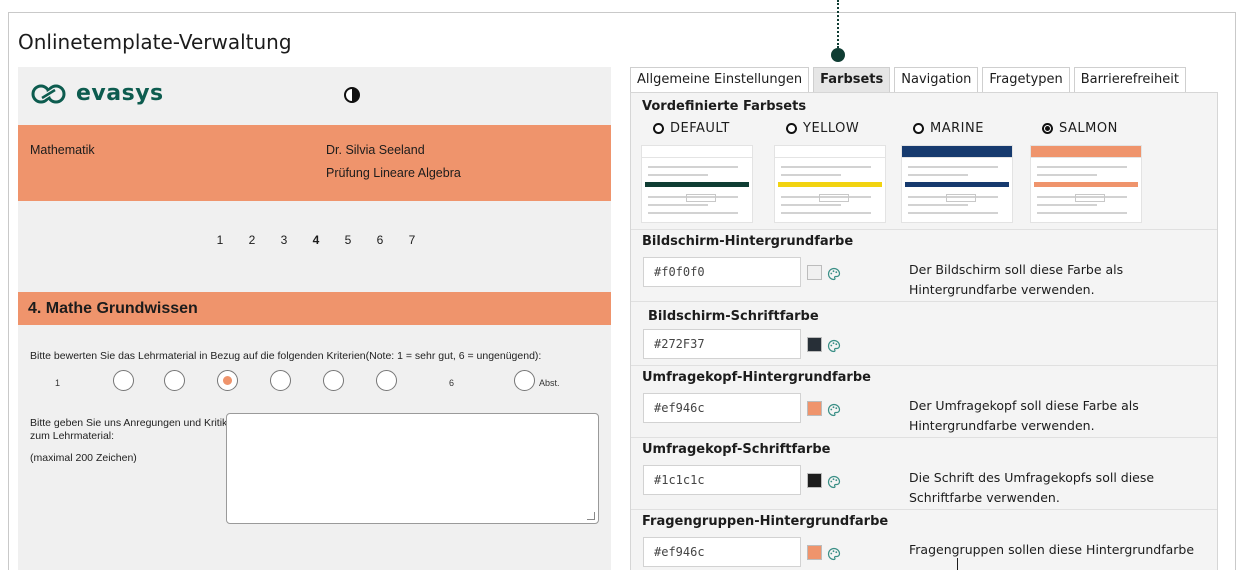 This screenshot has width=1240, height=570. Describe the element at coordinates (412, 246) in the screenshot. I see `page-link-7: 7` at that location.